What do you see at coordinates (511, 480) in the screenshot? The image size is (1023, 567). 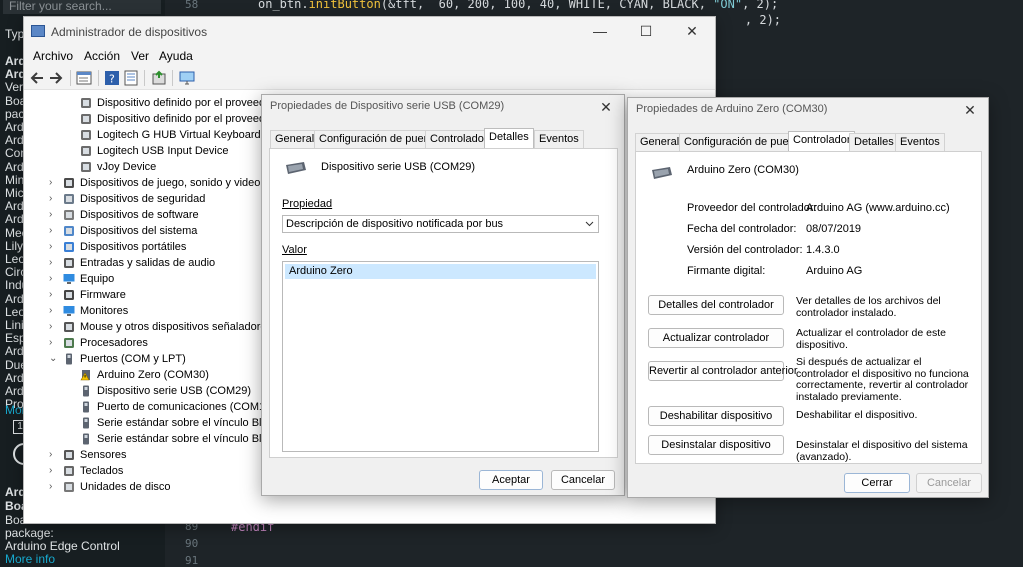 I see `ok-button: Aceptar` at bounding box center [511, 480].